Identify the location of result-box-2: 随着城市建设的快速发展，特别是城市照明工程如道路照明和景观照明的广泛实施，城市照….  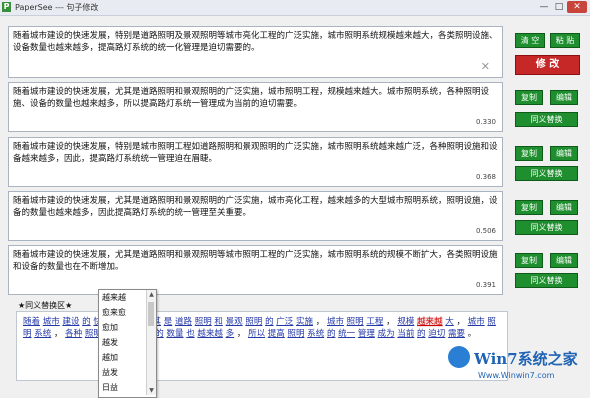
(255, 162).